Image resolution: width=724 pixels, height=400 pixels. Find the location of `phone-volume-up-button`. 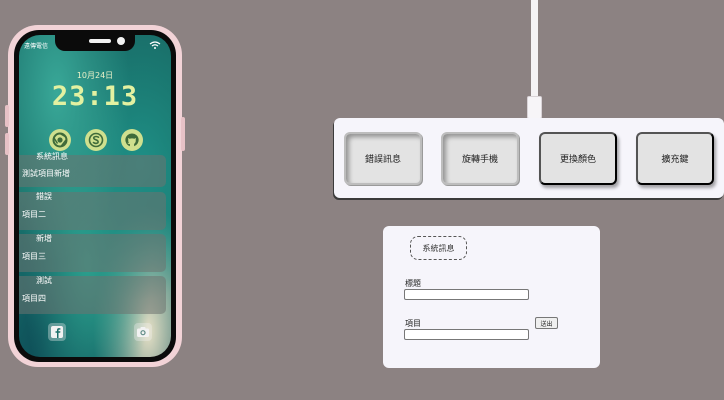

phone-volume-up-button is located at coordinates (7, 116).